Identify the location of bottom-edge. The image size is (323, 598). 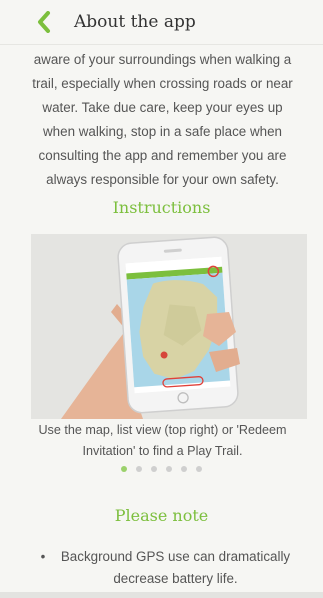
(161, 595).